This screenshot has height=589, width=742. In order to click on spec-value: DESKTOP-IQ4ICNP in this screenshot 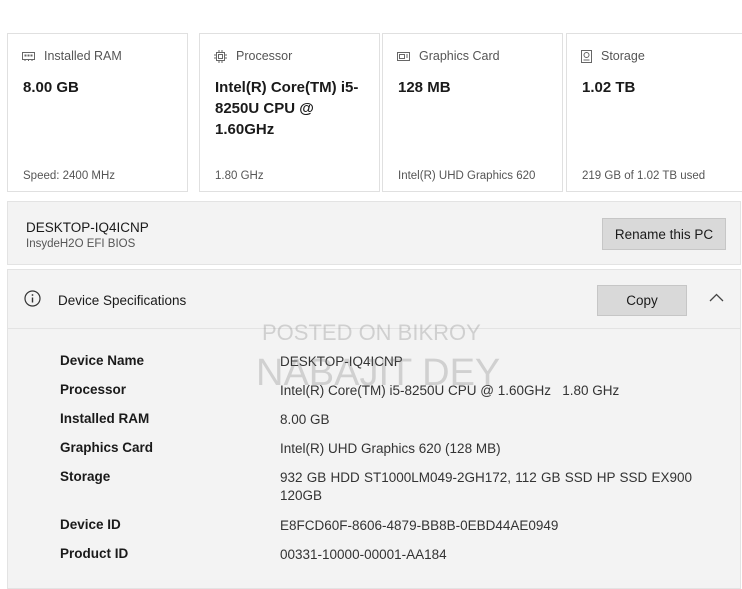, I will do `click(341, 361)`.